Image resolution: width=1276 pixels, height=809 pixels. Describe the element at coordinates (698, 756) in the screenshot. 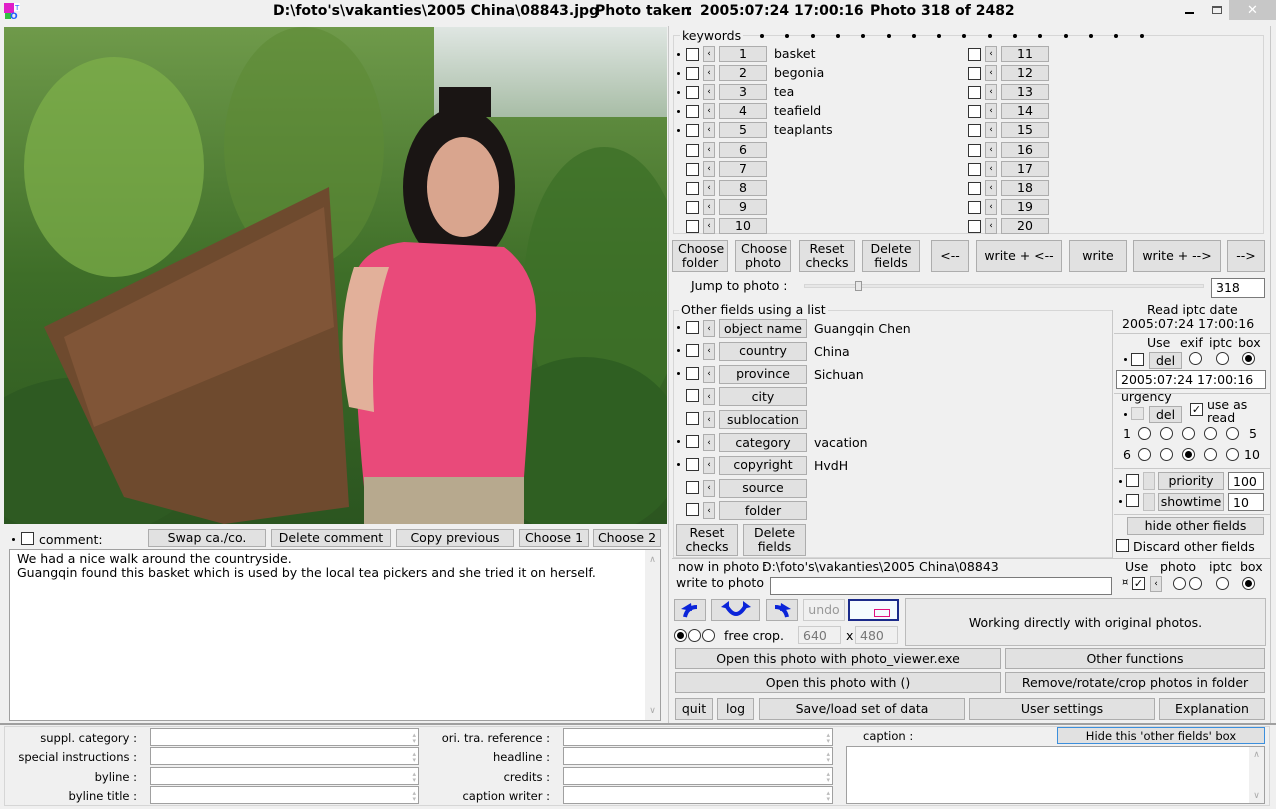

I see `bottom-mid-input: ▴ ▾` at that location.